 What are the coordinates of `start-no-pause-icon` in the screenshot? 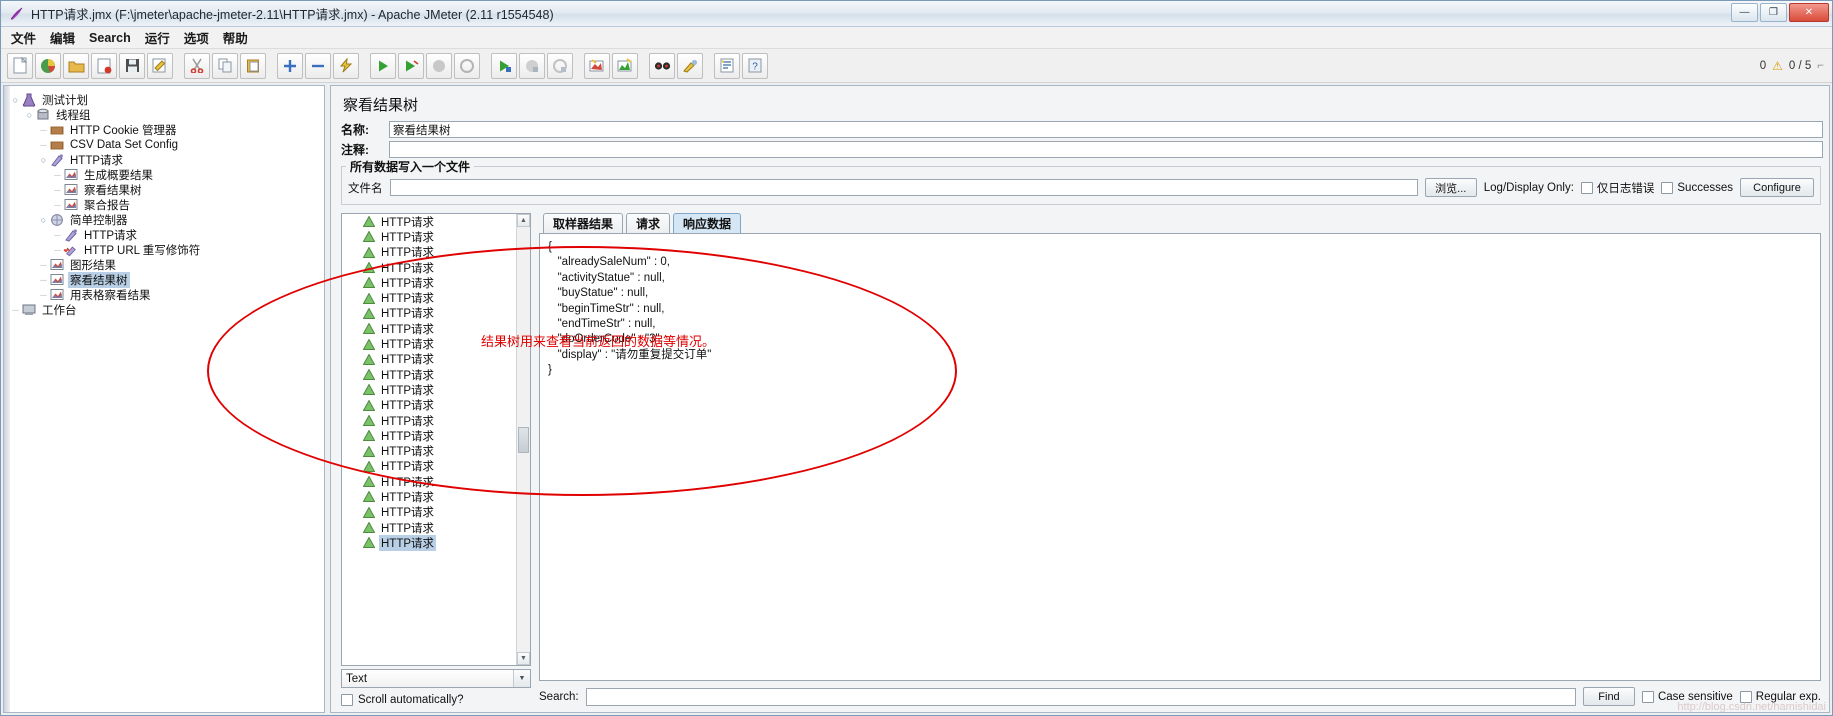 It's located at (411, 65).